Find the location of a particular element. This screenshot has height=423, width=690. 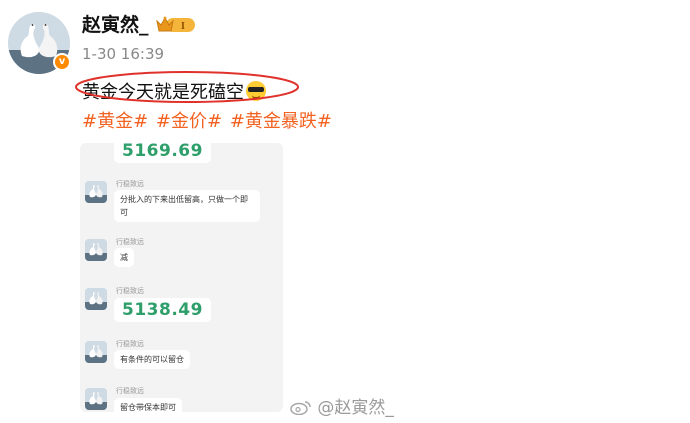

post-time: 1-30 16:39 is located at coordinates (123, 54).